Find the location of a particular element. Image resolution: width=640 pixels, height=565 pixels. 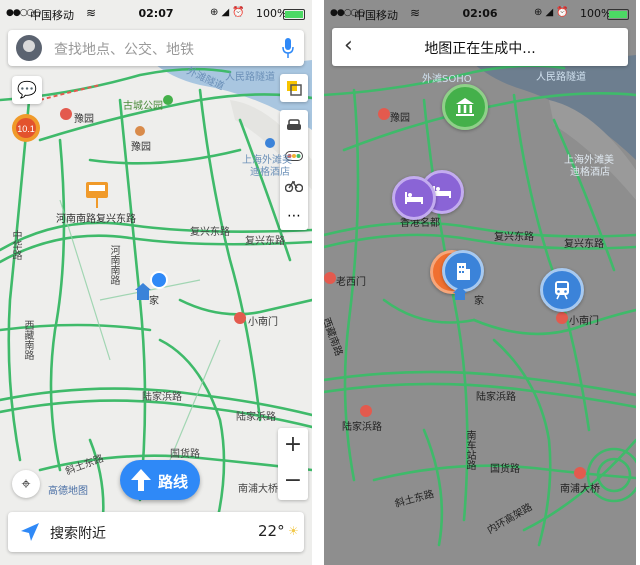

message-button: 💬 is located at coordinates (27, 90).